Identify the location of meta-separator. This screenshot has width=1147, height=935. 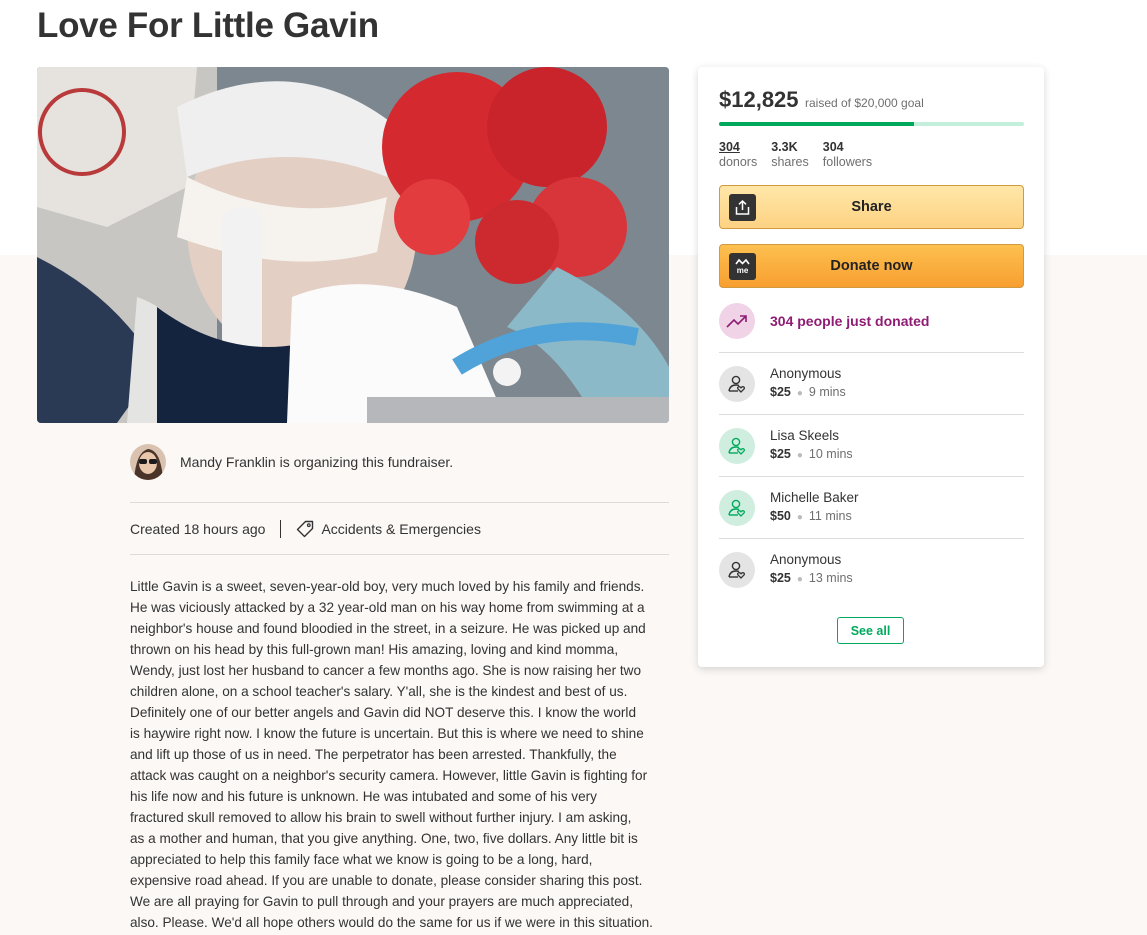
(281, 529).